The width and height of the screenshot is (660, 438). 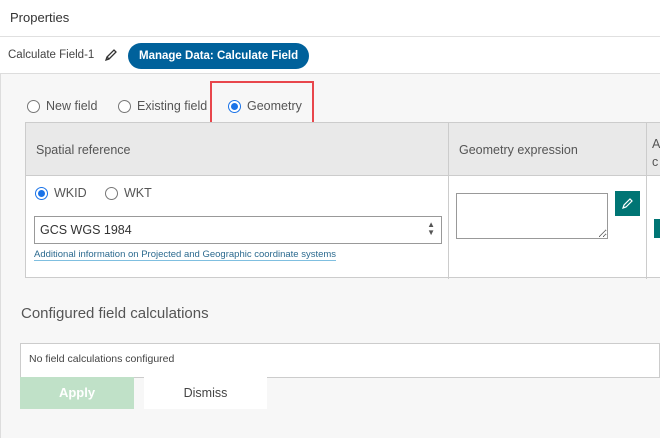 What do you see at coordinates (72, 106) in the screenshot?
I see `radio-label: New field` at bounding box center [72, 106].